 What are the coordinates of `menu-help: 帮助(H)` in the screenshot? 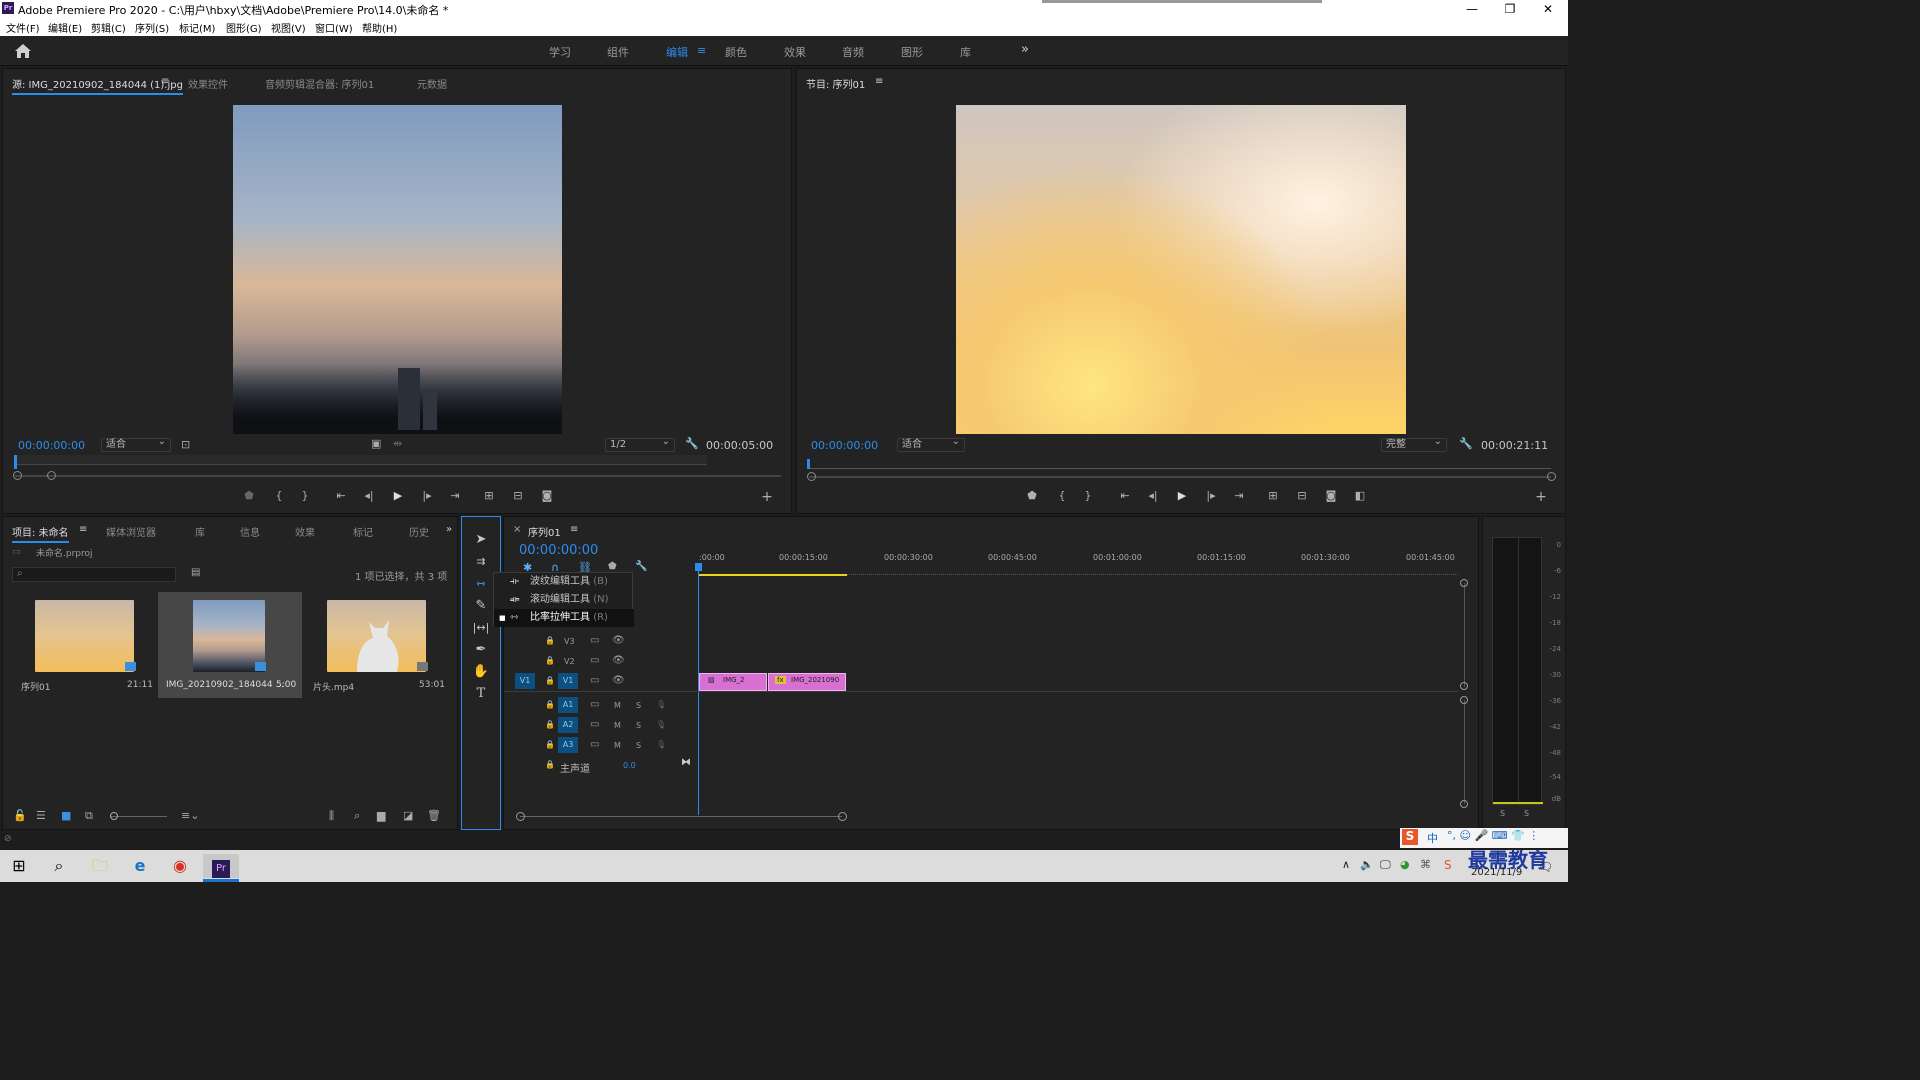 It's located at (379, 27).